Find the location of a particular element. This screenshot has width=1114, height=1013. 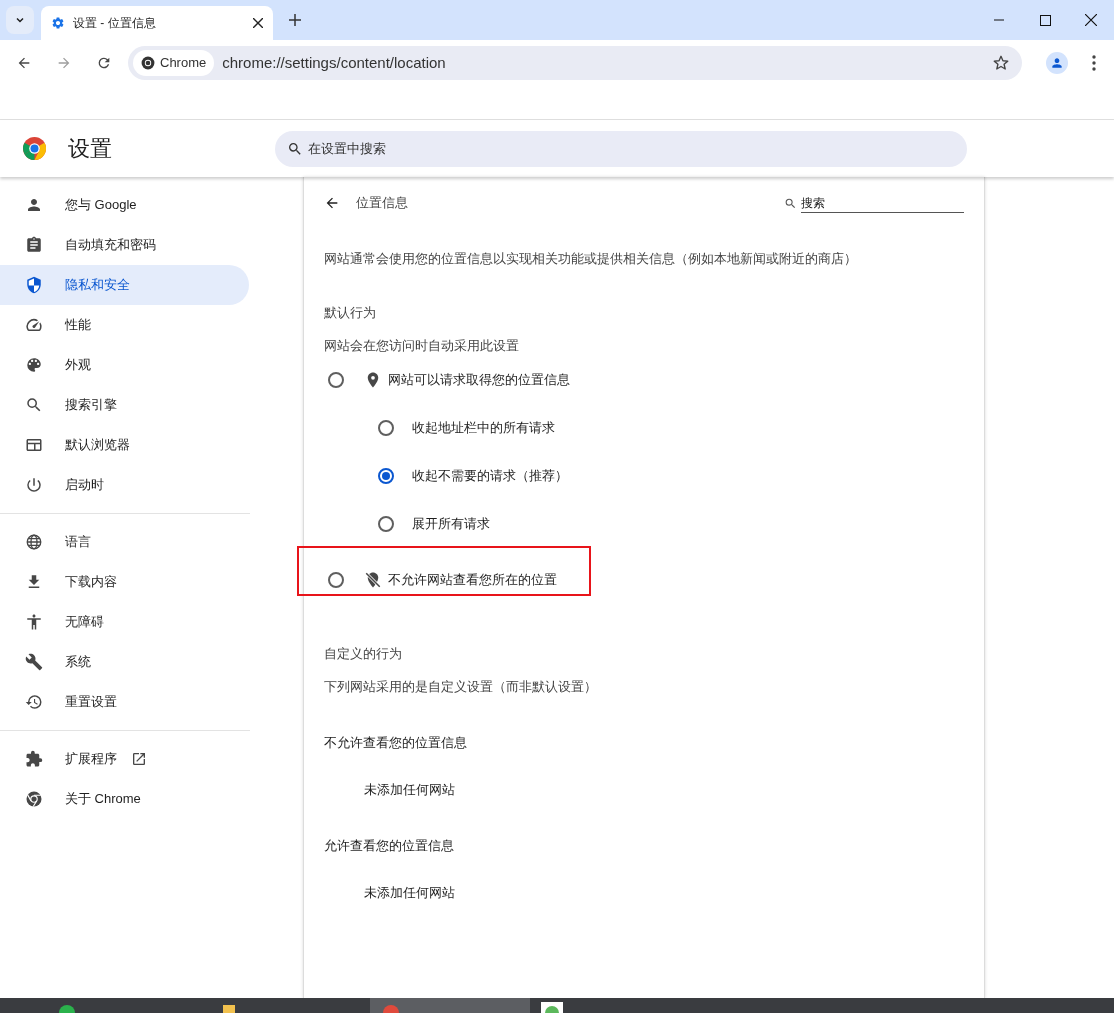

sidebar-item: 无障碍 is located at coordinates (124, 622).